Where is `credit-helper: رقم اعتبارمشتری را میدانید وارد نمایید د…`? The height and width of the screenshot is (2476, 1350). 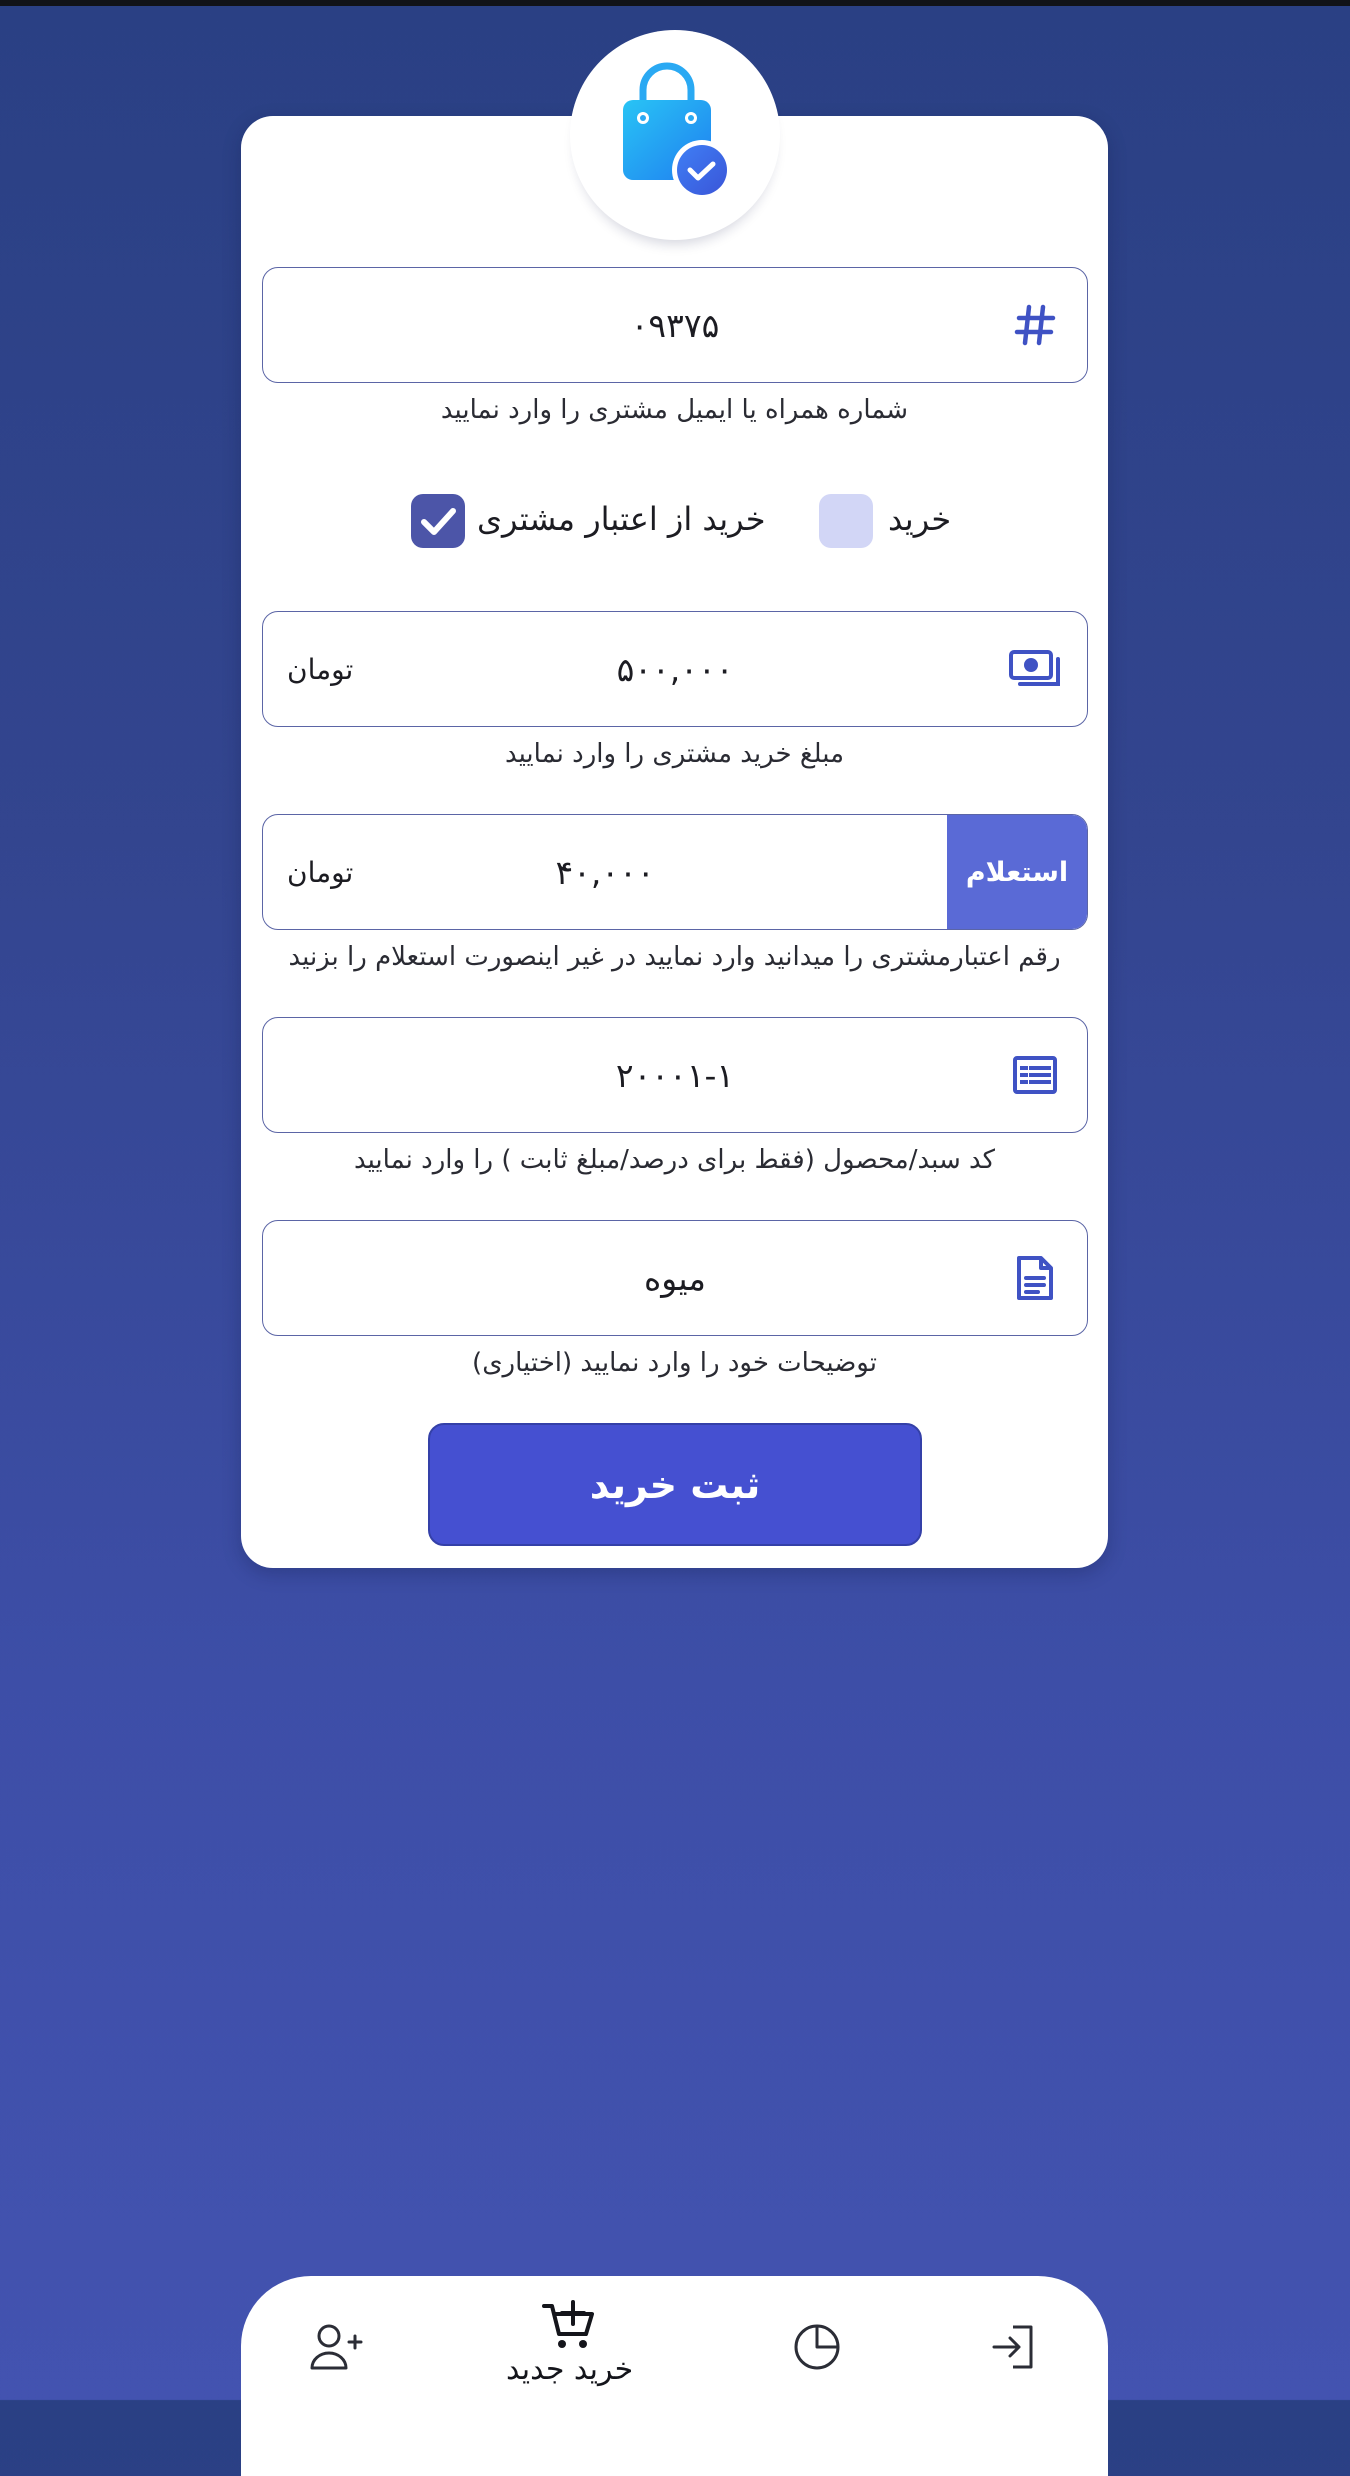
credit-helper: رقم اعتبارمشتری را میدانید وارد نمایید د… is located at coordinates (674, 957).